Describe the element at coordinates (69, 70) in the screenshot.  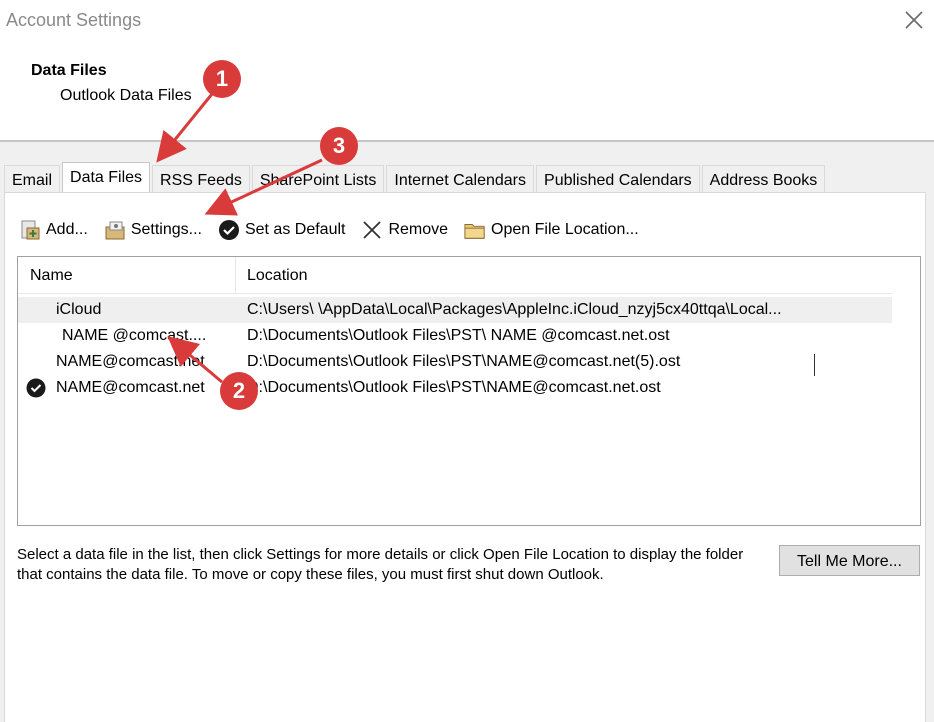
I see `header-title: Data Files` at that location.